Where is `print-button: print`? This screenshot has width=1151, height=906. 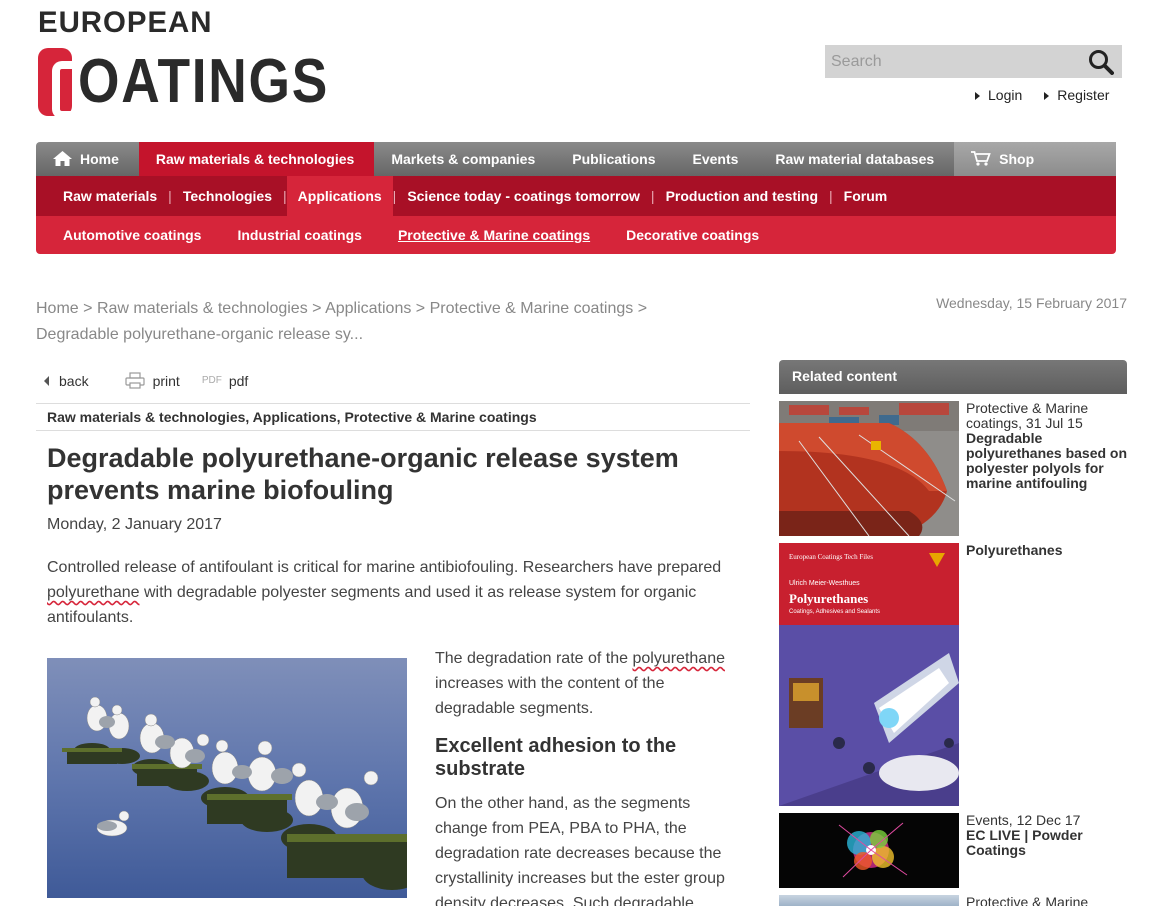
print-button: print is located at coordinates (152, 380).